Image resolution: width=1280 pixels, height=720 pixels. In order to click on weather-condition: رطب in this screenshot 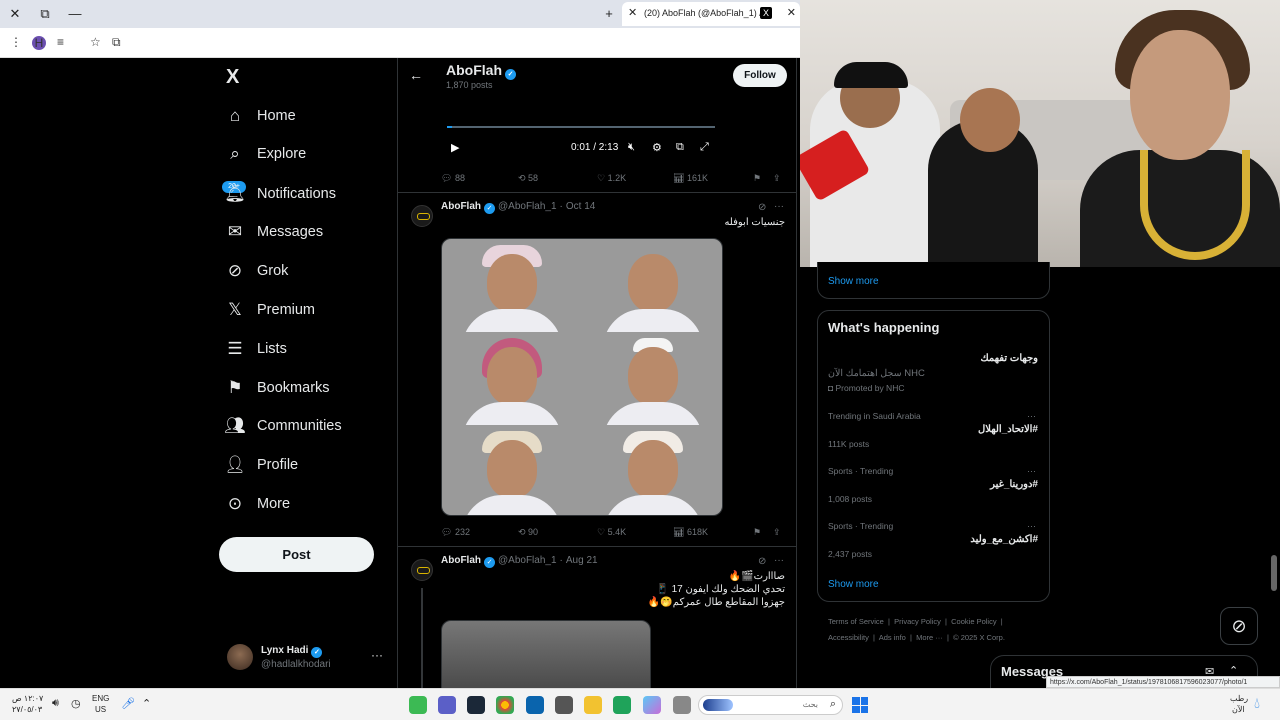, I will do `click(1239, 698)`.